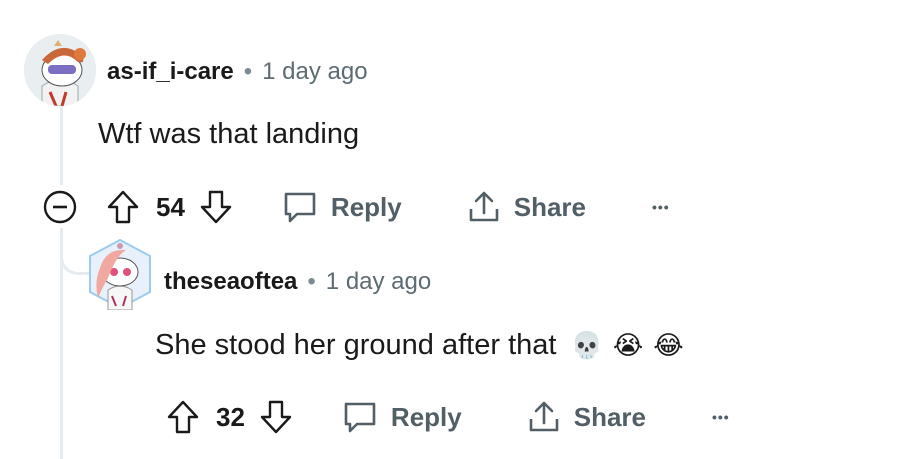 This screenshot has width=905, height=459. Describe the element at coordinates (230, 416) in the screenshot. I see `vote-count: 32` at that location.